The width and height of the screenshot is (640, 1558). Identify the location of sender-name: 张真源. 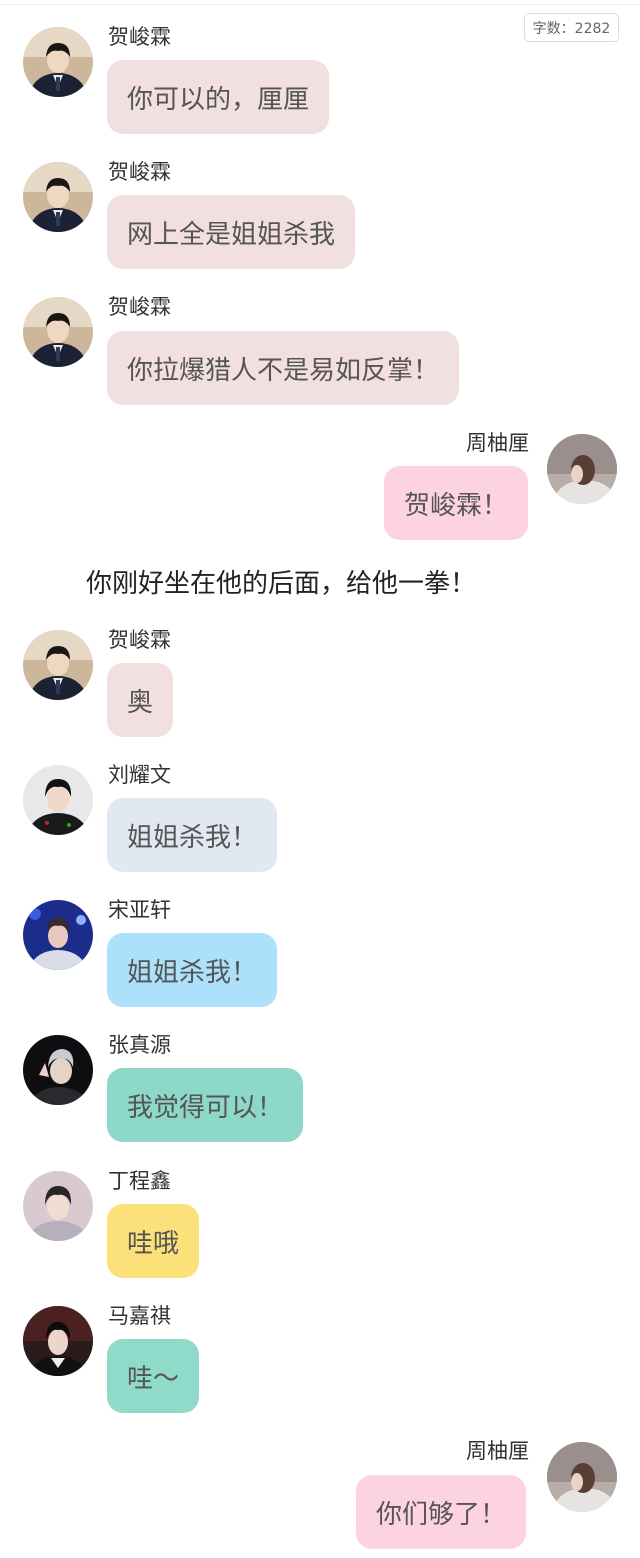
(139, 1045).